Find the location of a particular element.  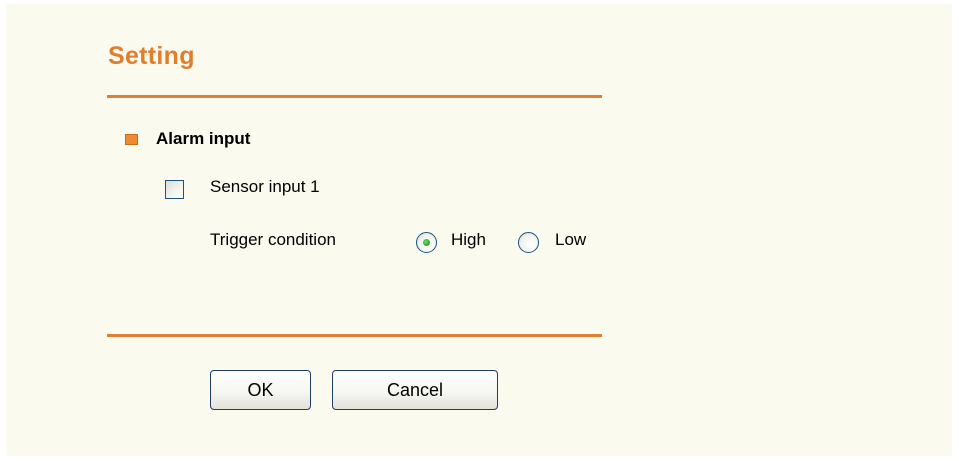

page-title: Setting is located at coordinates (151, 56).